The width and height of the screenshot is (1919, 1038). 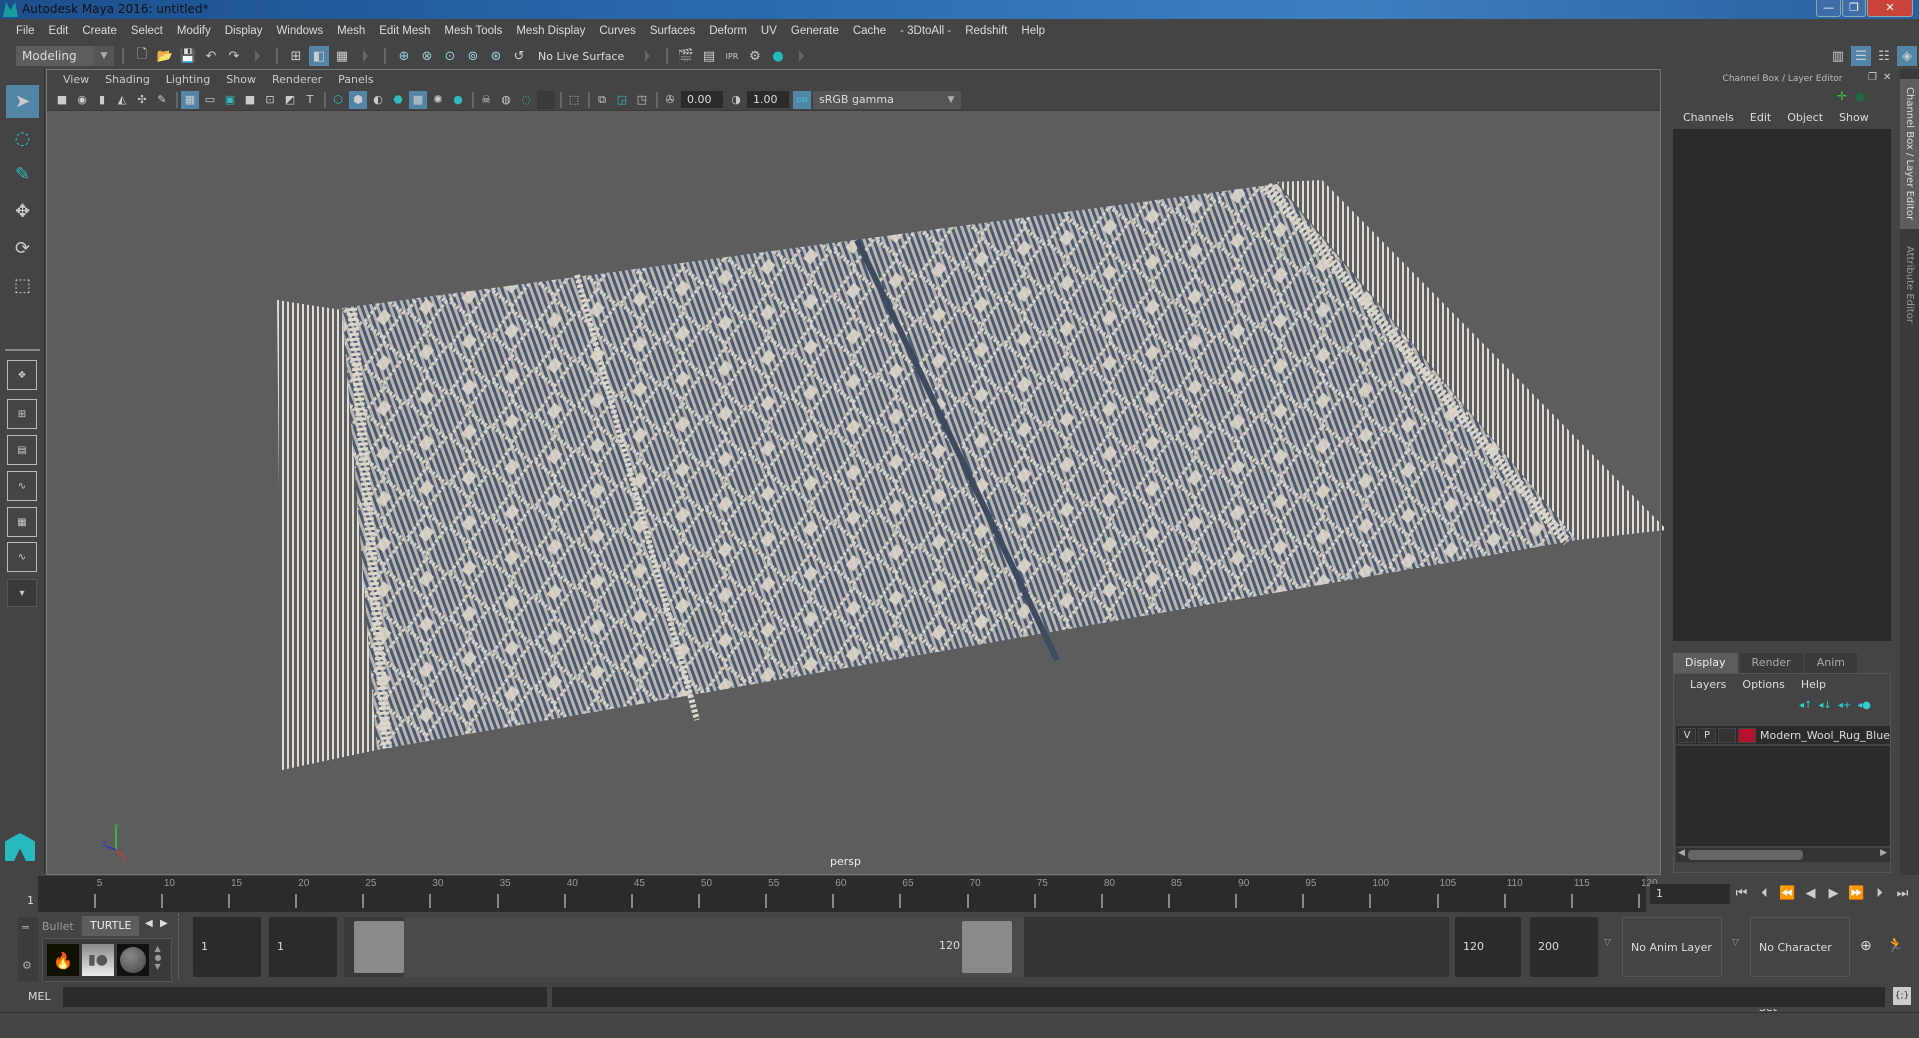 What do you see at coordinates (133, 960) in the screenshot?
I see `material-sphere-shelf-icon` at bounding box center [133, 960].